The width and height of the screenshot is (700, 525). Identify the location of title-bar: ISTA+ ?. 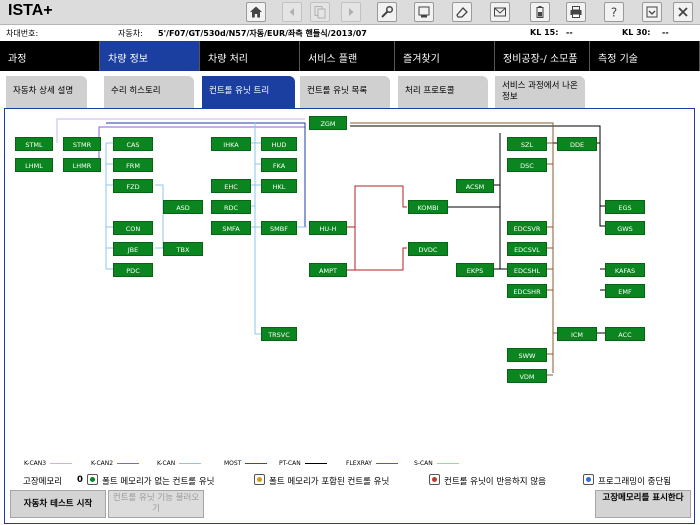
(350, 12).